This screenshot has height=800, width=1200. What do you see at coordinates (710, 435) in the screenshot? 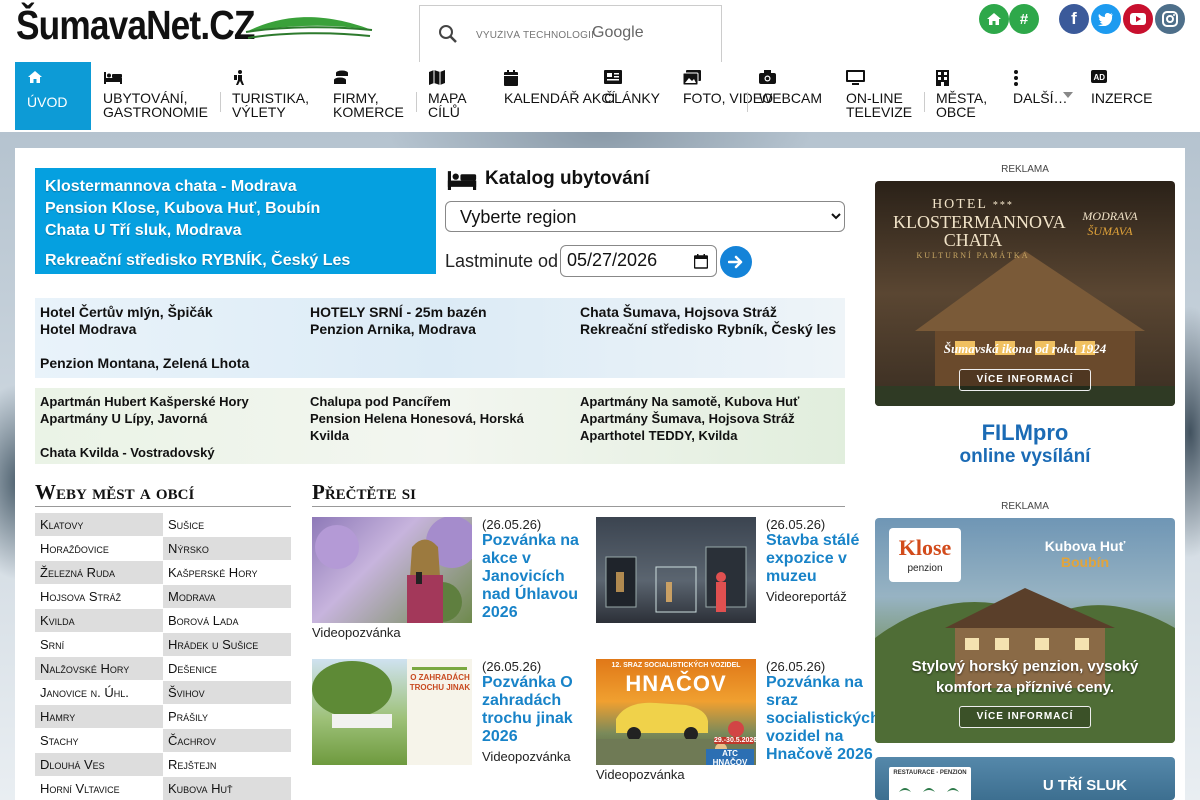
I see `apartment-link: Aparthotel TEDDY, Kvilda` at bounding box center [710, 435].